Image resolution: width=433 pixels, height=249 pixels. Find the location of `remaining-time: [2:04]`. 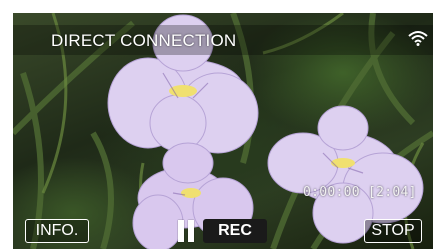

remaining-time: [2:04] is located at coordinates (392, 192).